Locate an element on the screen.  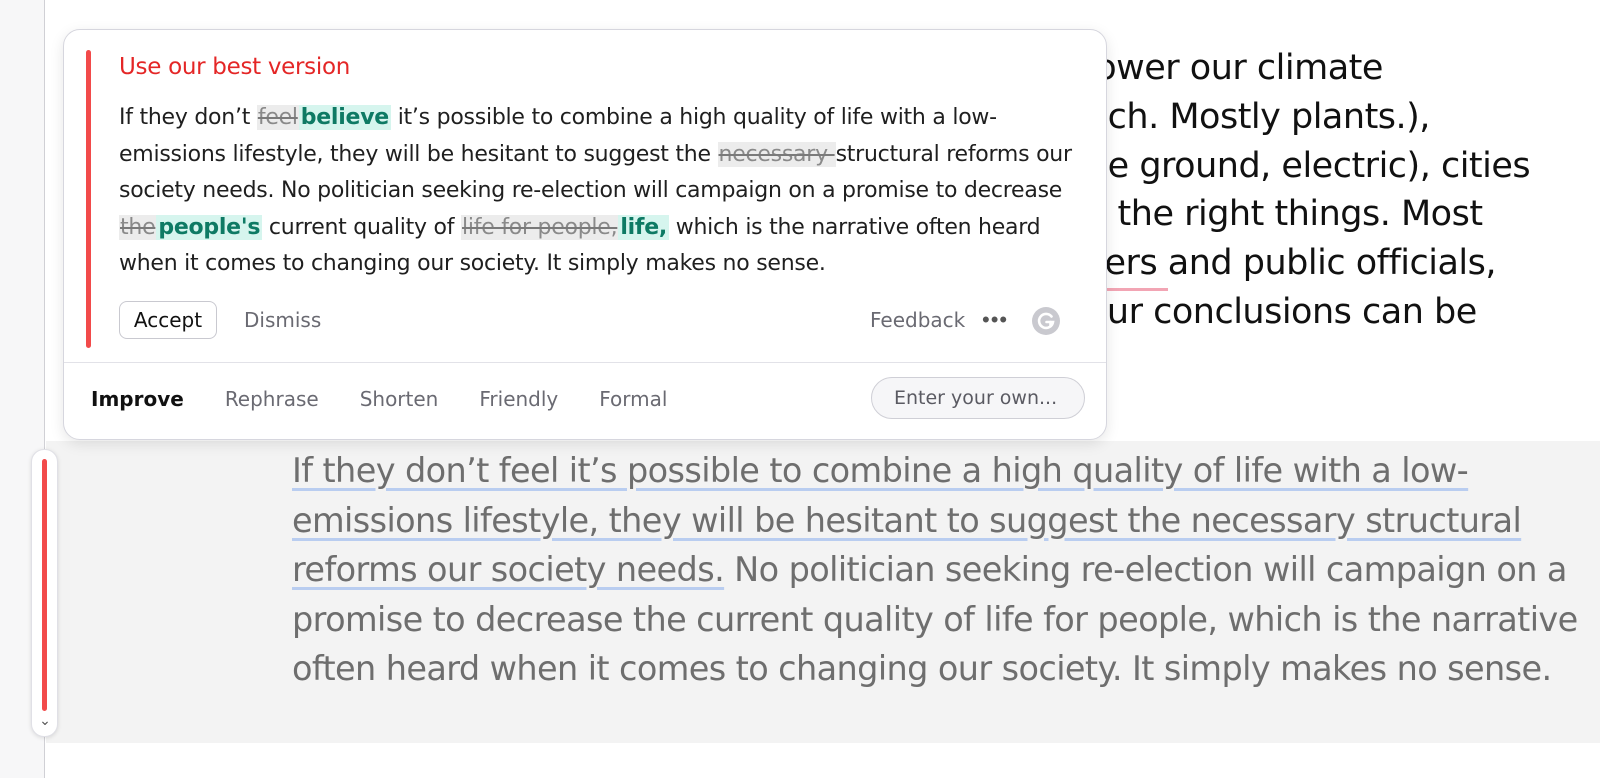
grammarly-g-icon is located at coordinates (1046, 321).